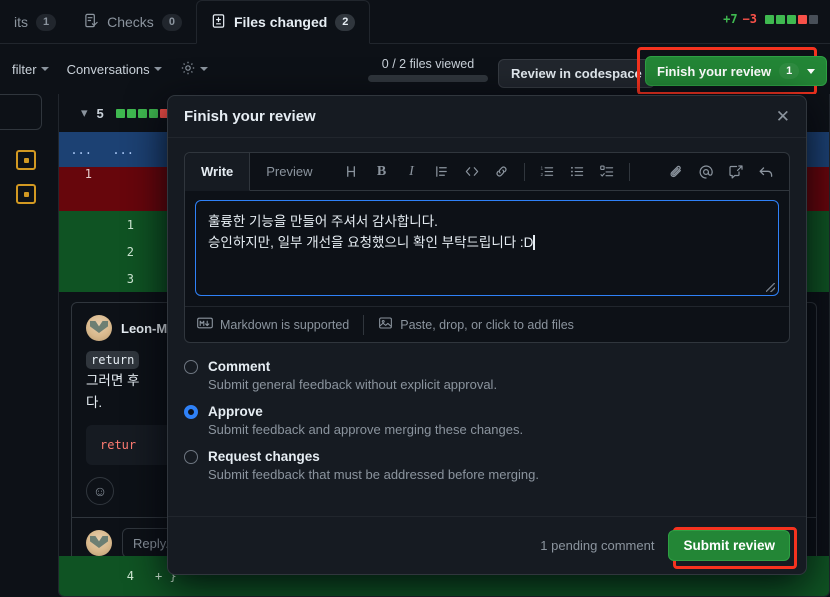  I want to click on diff-additions: +7, so click(730, 19).